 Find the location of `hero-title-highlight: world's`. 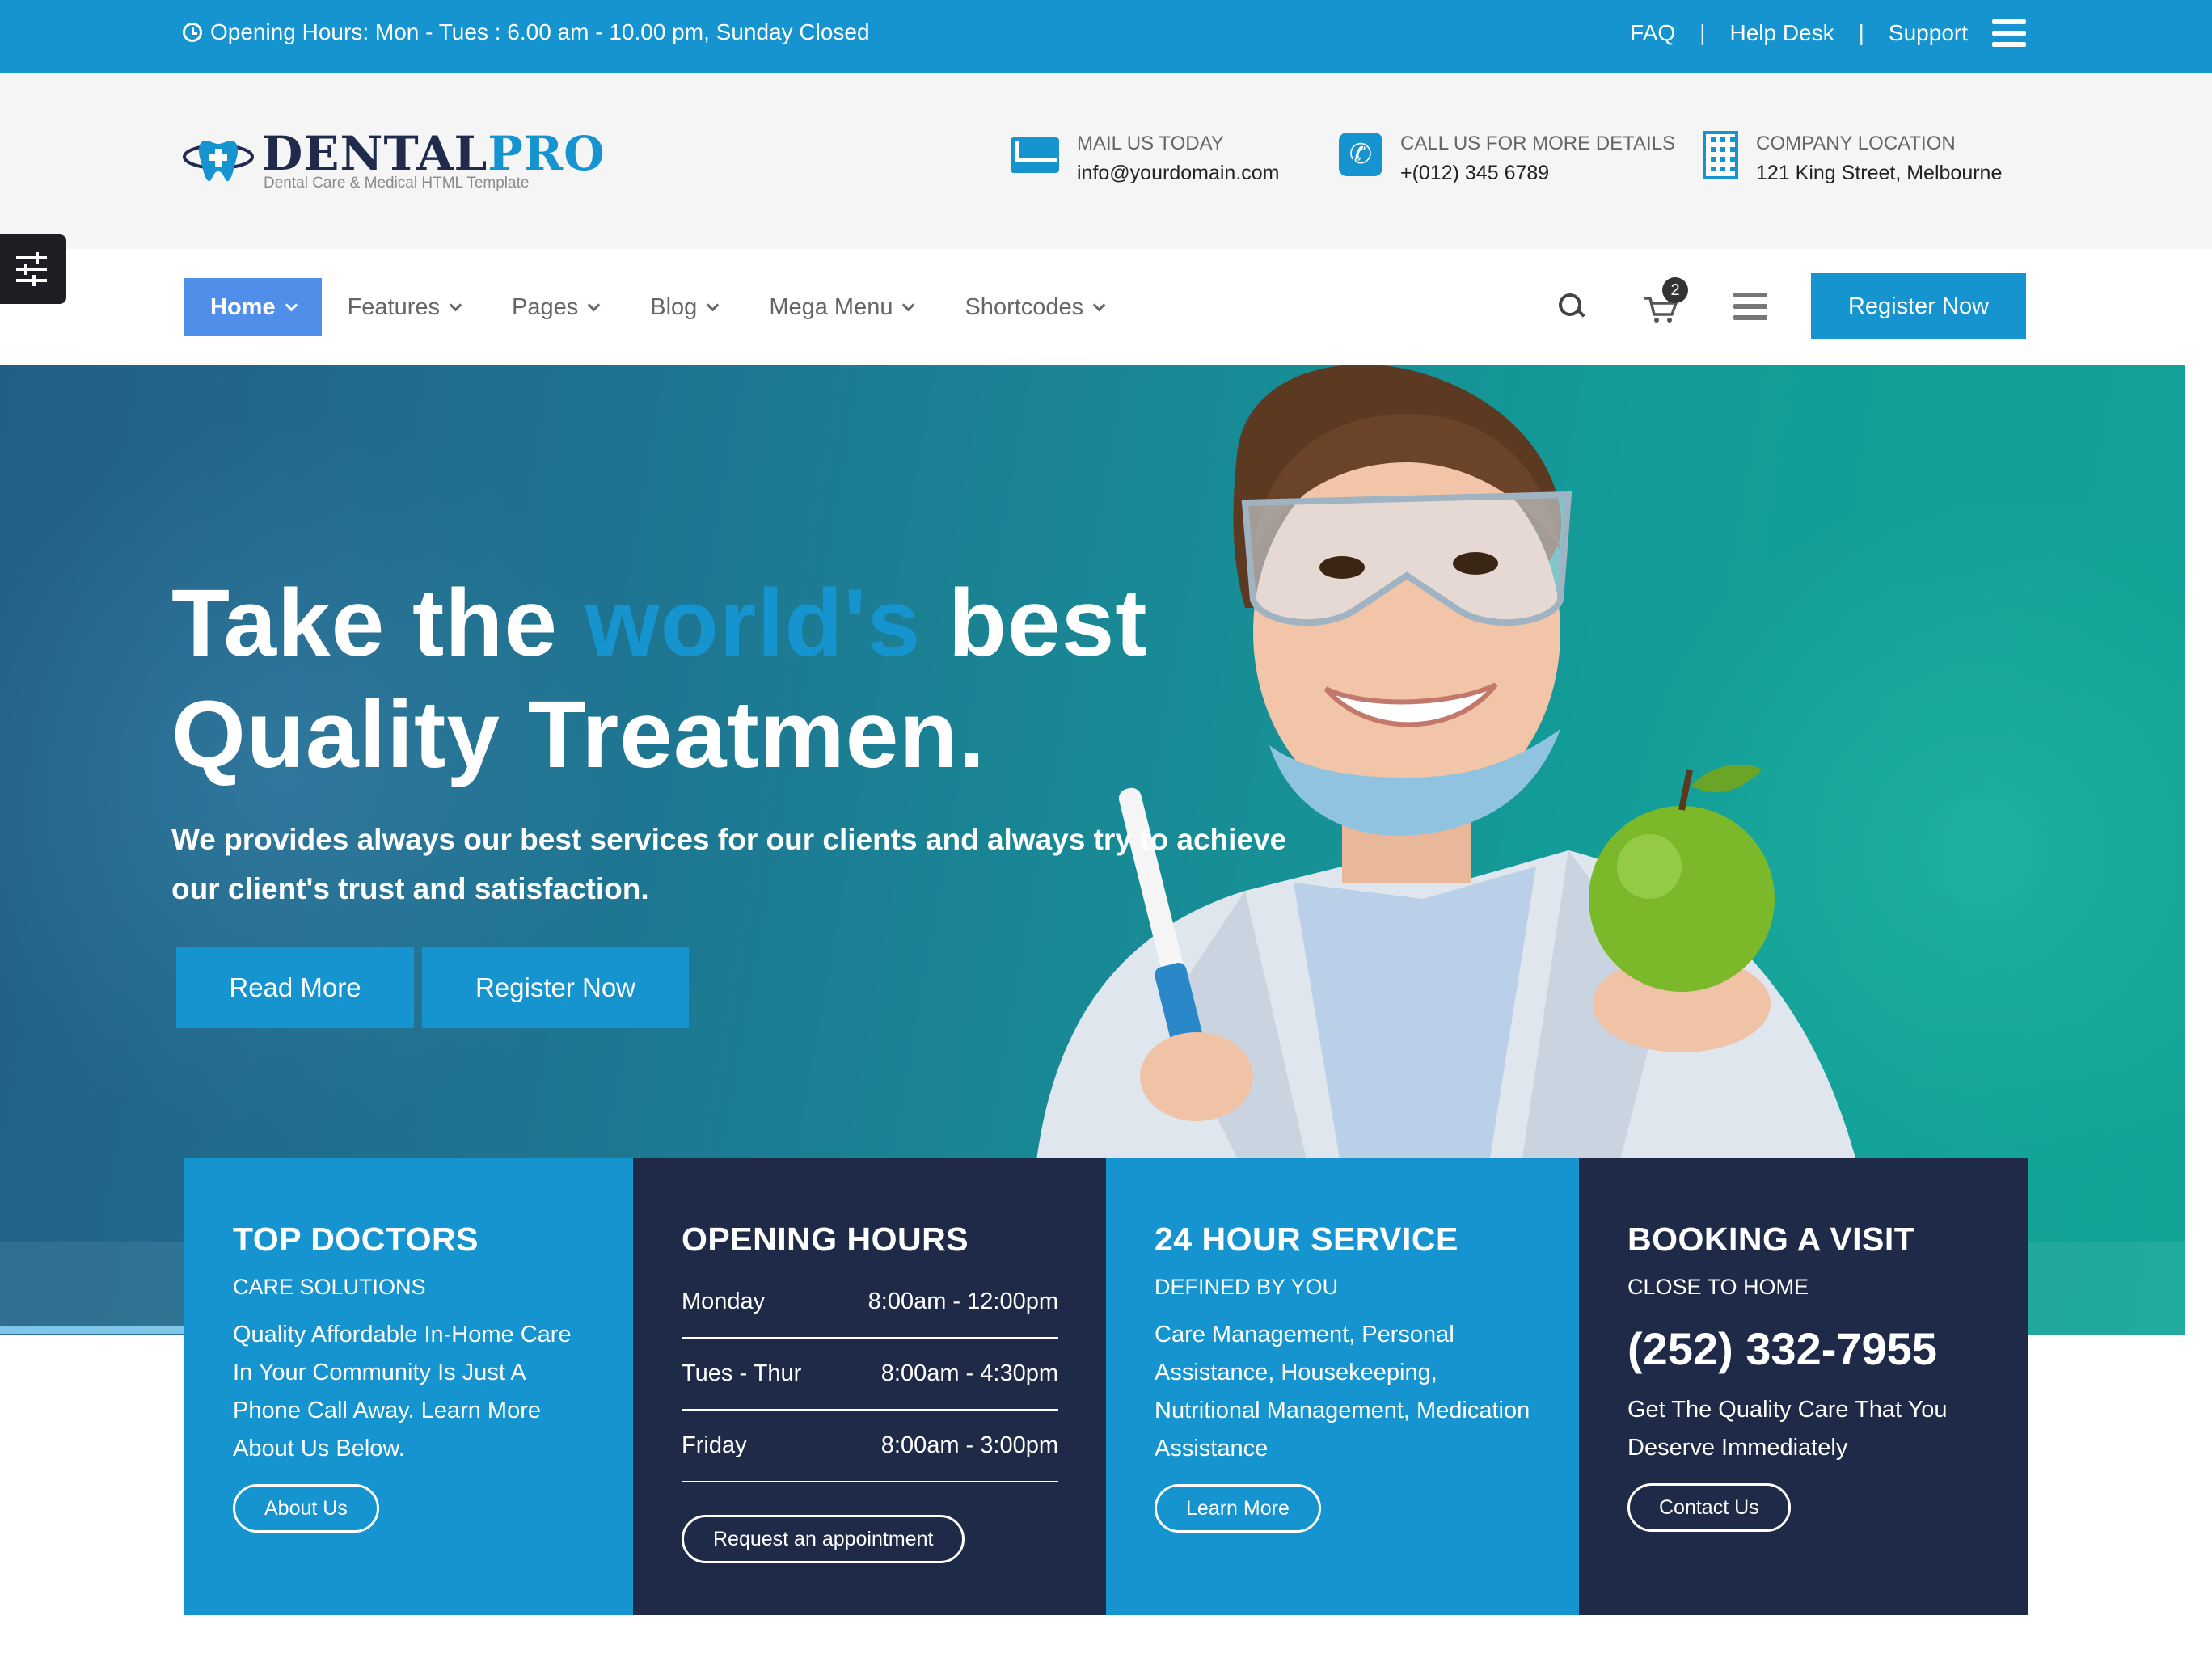

hero-title-highlight: world's is located at coordinates (754, 623).